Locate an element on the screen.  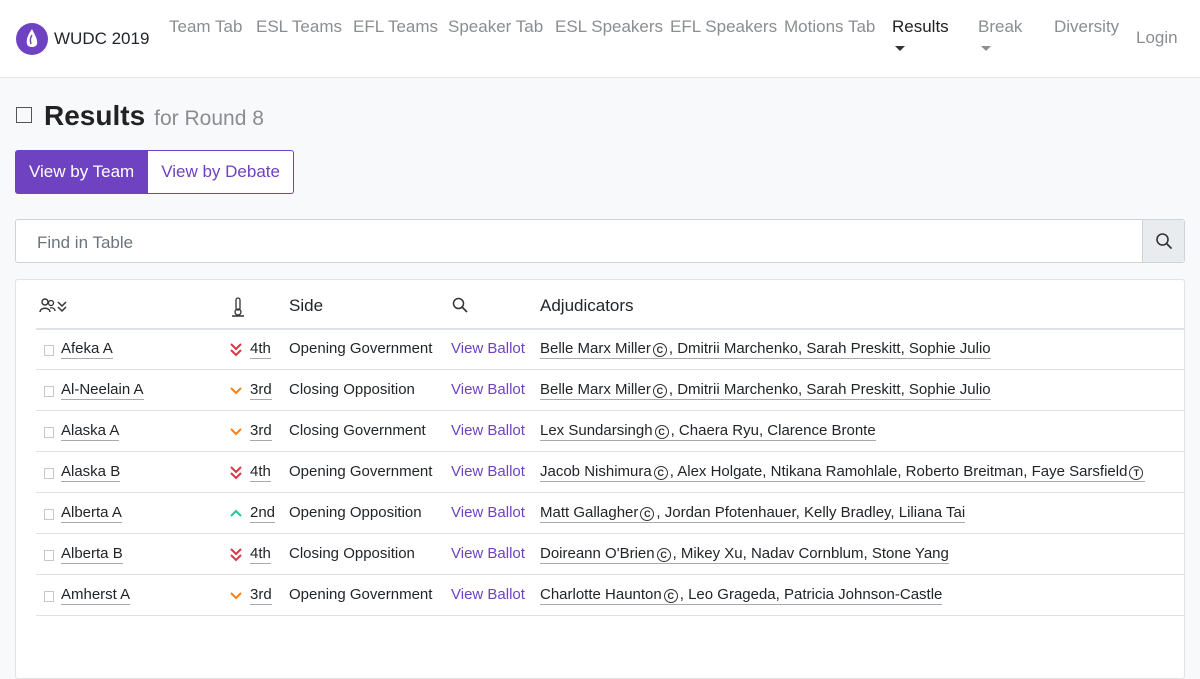
double-chevron-down-icon is located at coordinates (236, 473).